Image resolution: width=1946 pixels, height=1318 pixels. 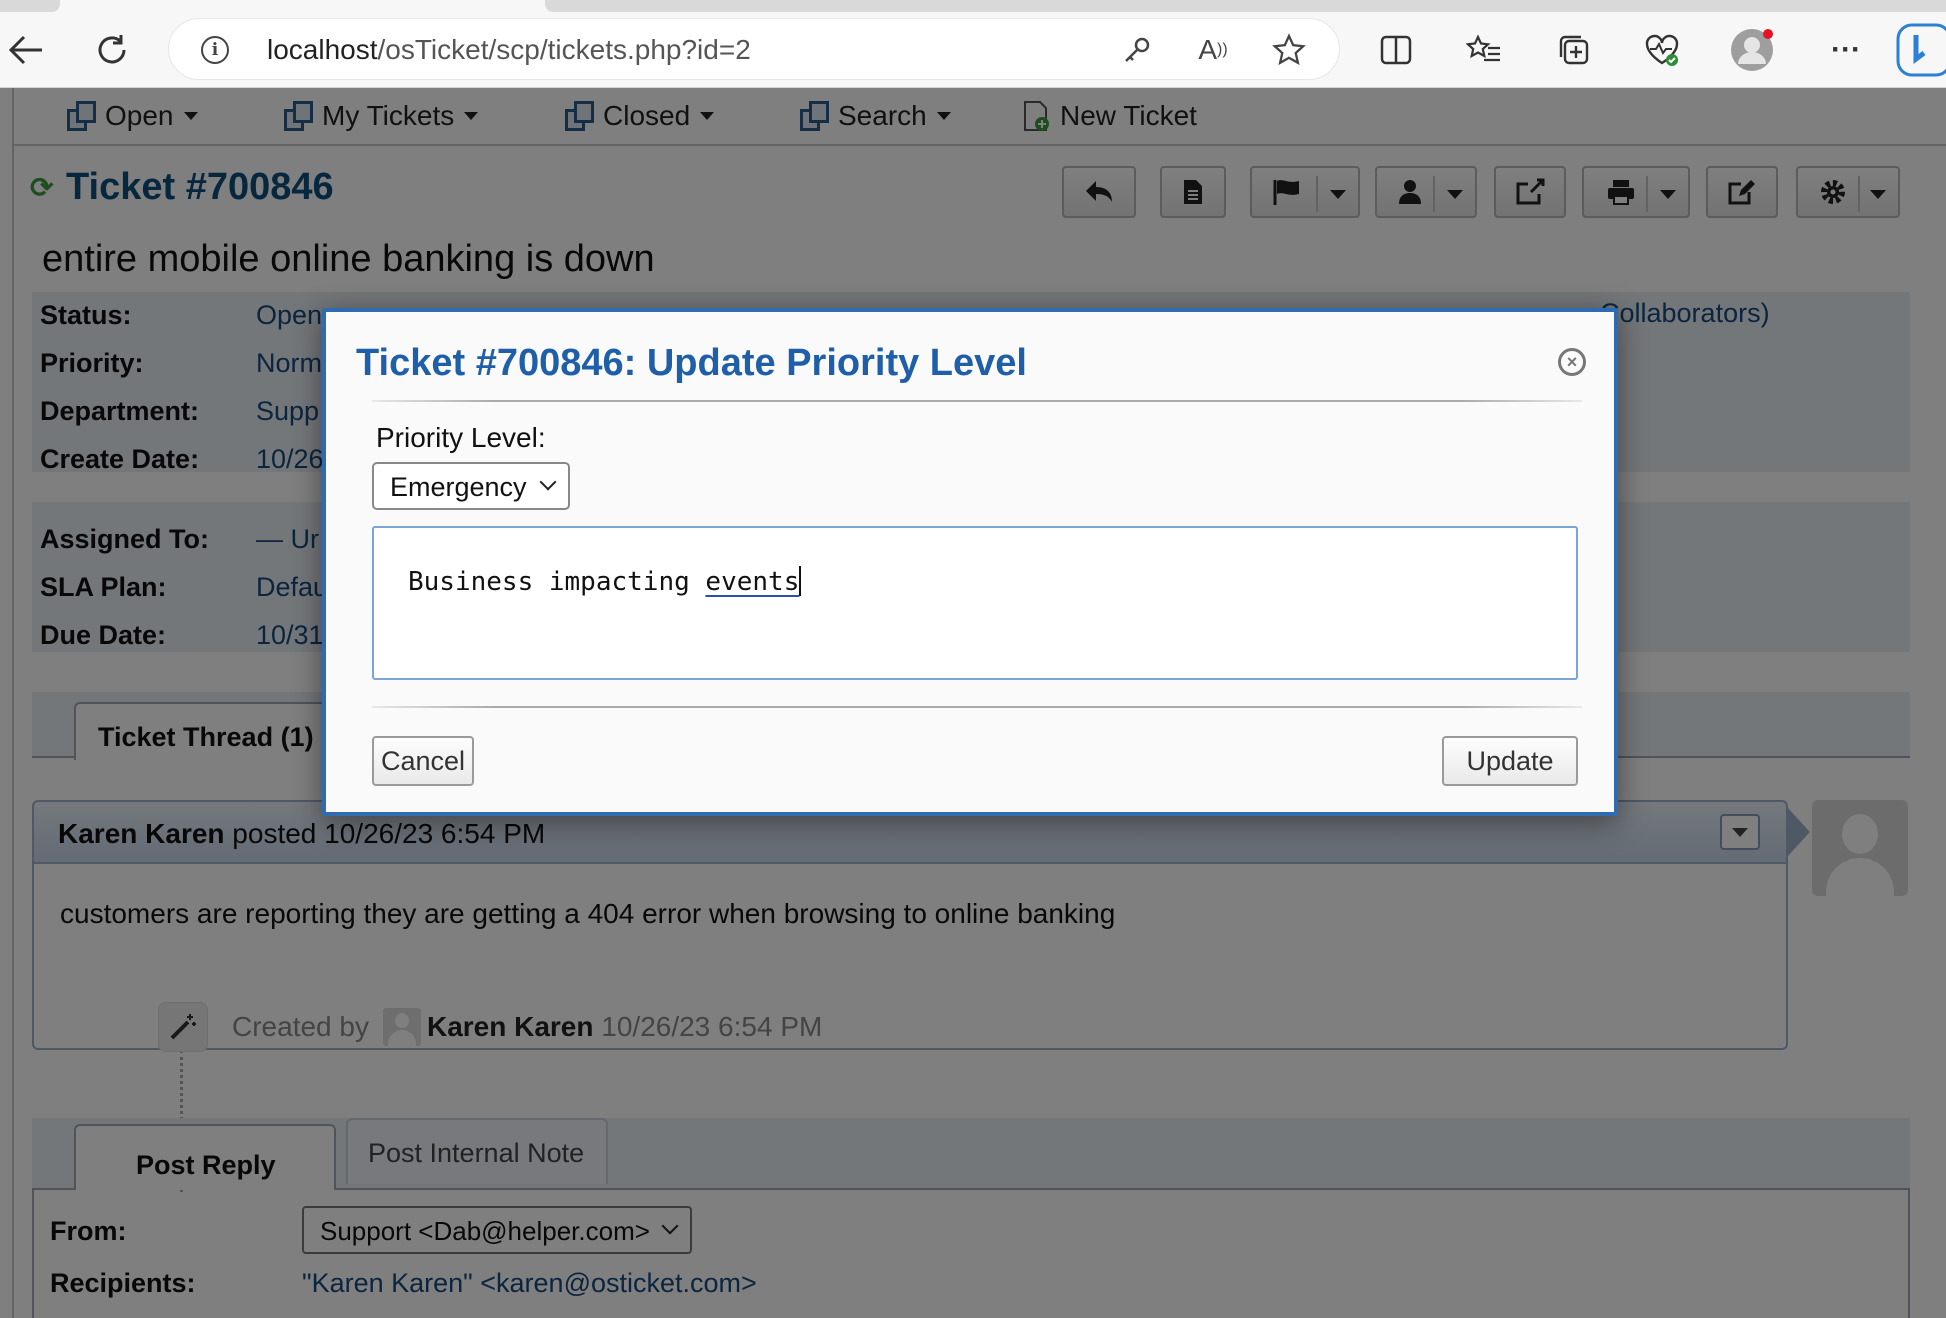 I want to click on copilot-icon, so click(x=1920, y=50).